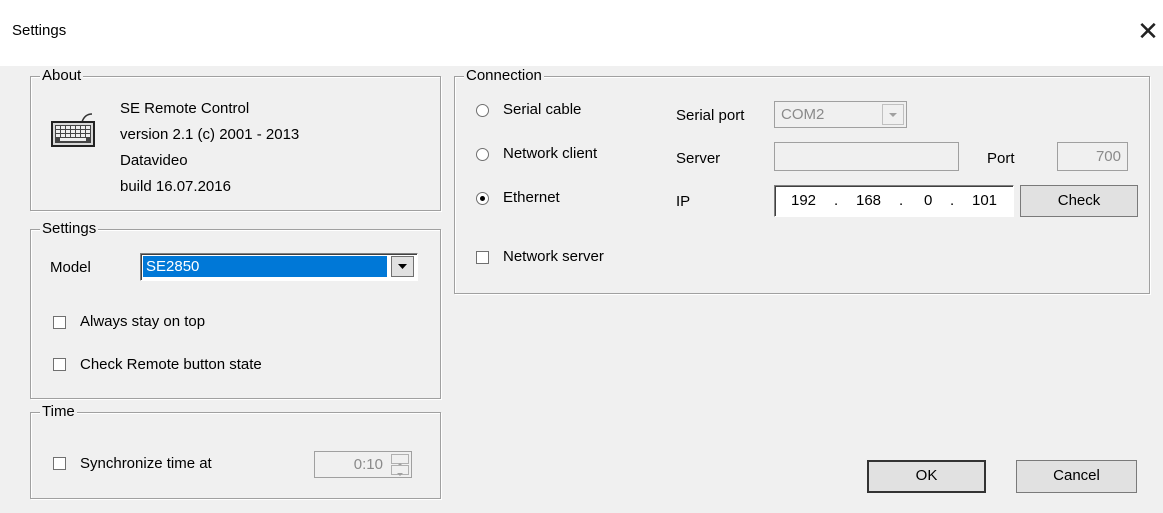  What do you see at coordinates (482, 110) in the screenshot?
I see `serial-cable-radio` at bounding box center [482, 110].